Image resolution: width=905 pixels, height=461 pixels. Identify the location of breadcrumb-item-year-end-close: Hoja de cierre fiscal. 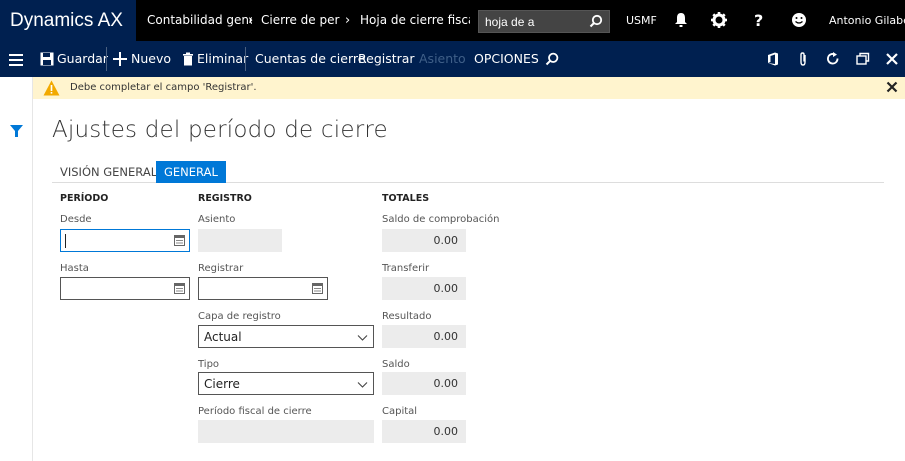
(415, 20).